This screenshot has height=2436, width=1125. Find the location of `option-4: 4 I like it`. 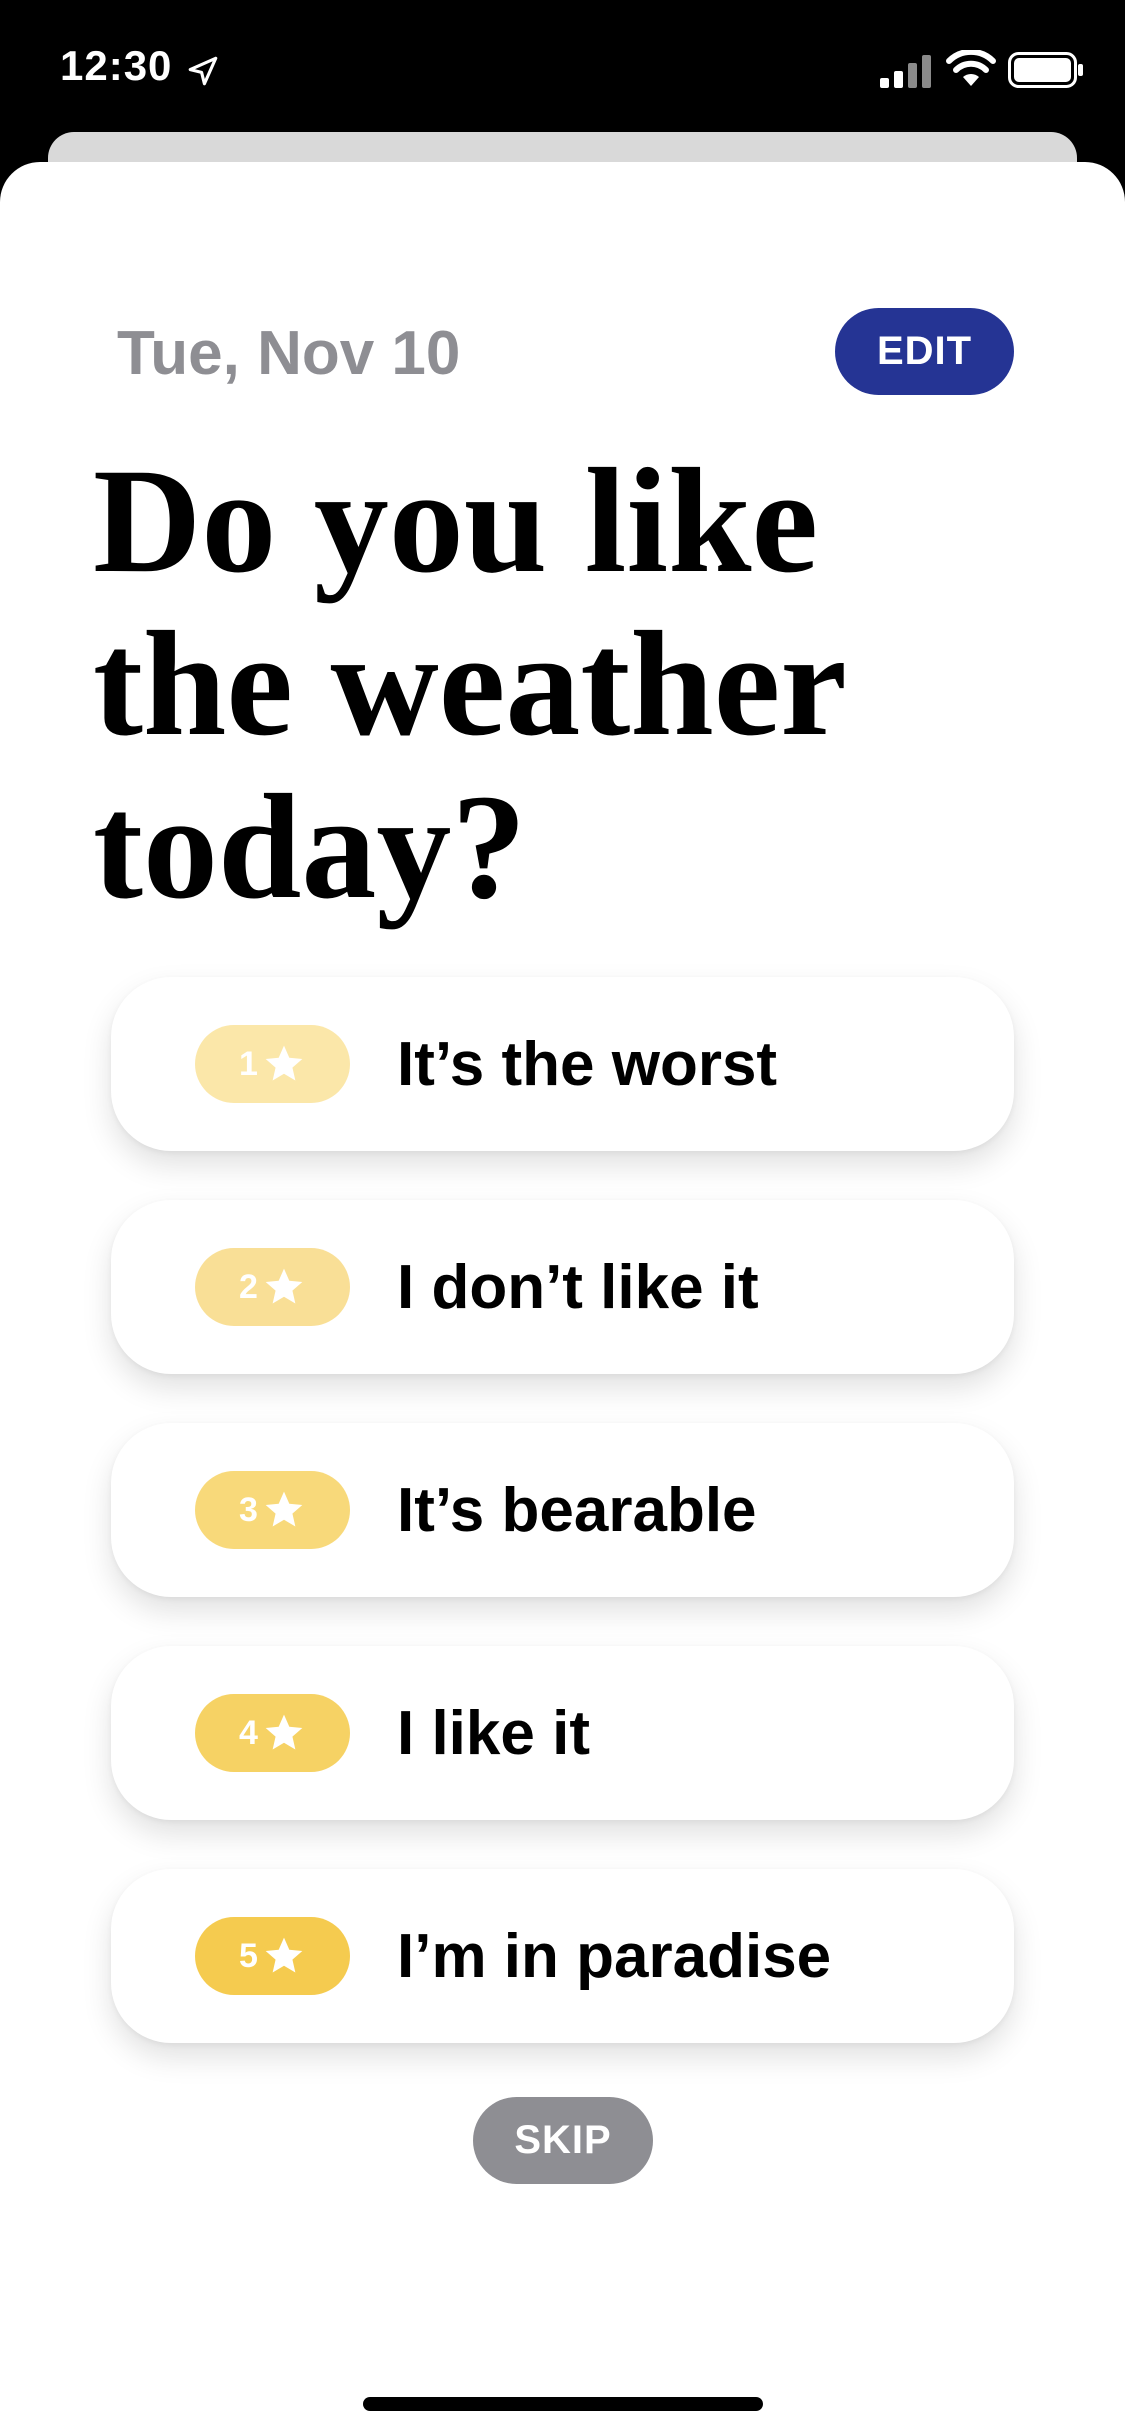

option-4: 4 I like it is located at coordinates (562, 1733).